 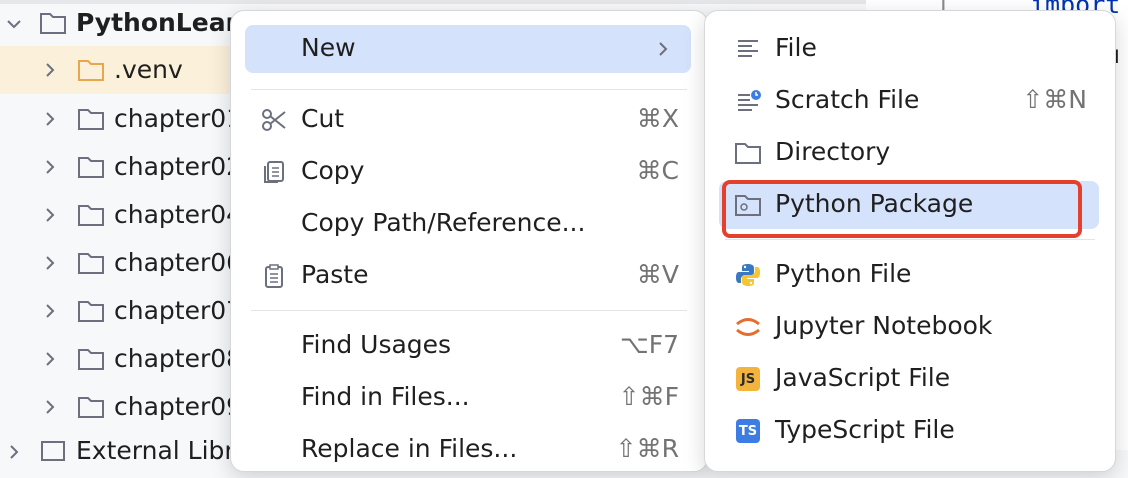 I want to click on tree-item-chapter01: chapter01, so click(x=121, y=119).